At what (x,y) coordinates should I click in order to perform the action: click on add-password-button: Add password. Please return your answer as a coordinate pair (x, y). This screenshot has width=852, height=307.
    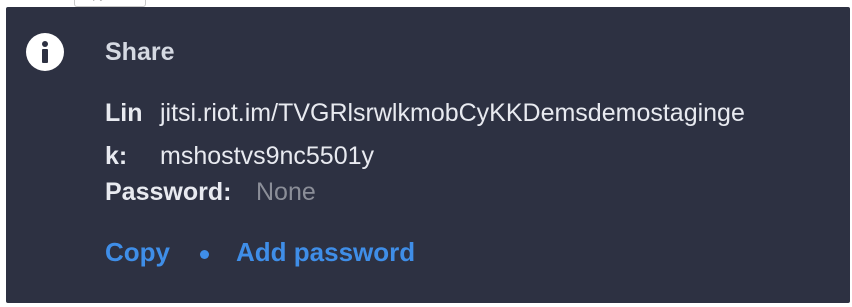
    Looking at the image, I should click on (325, 252).